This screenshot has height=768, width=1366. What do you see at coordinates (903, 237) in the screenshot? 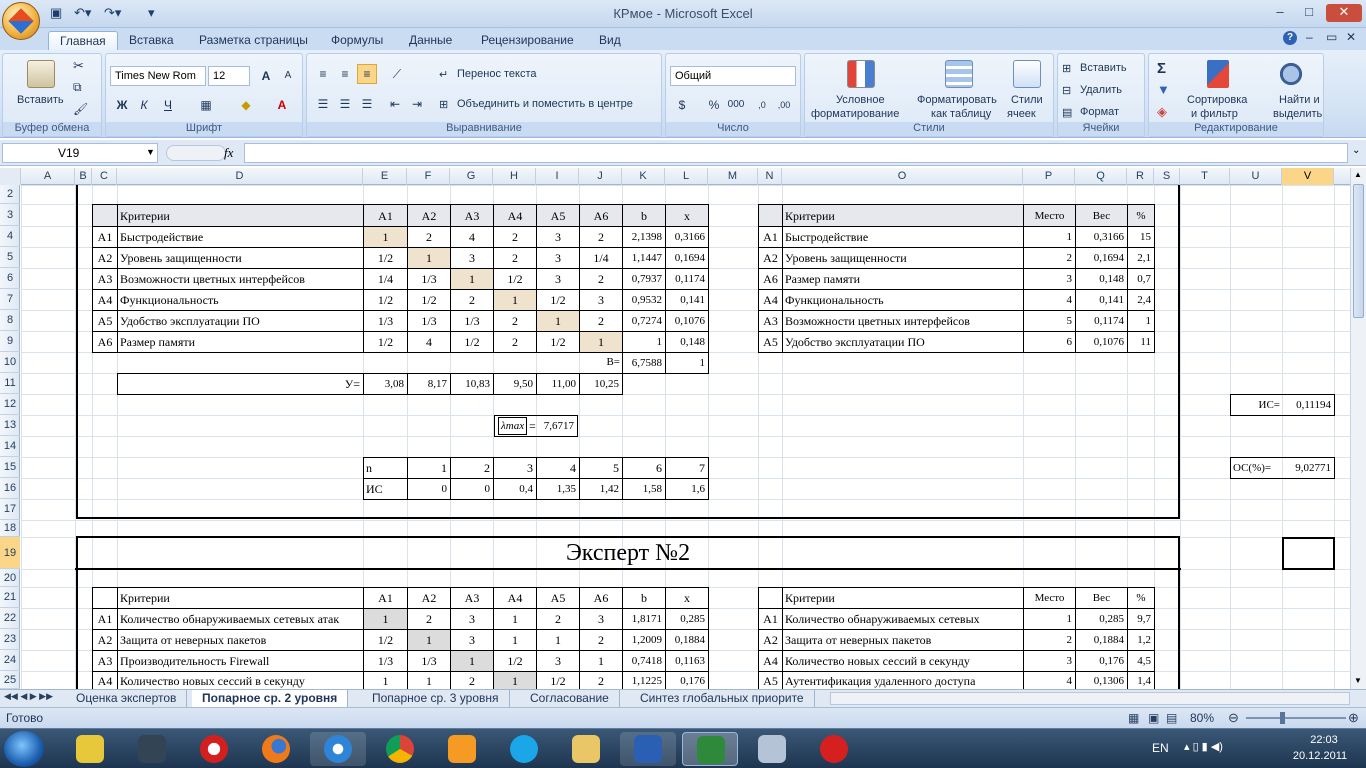
I see `ranking1-row-name: Быстродействие` at bounding box center [903, 237].